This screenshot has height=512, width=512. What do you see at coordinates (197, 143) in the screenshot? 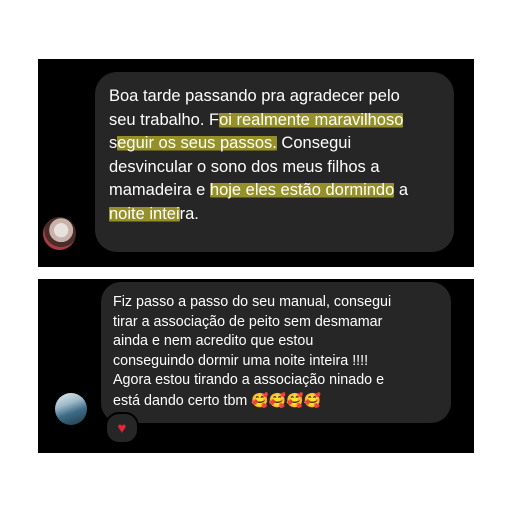
I see `highlighted-text: eguir os seus passos.` at bounding box center [197, 143].